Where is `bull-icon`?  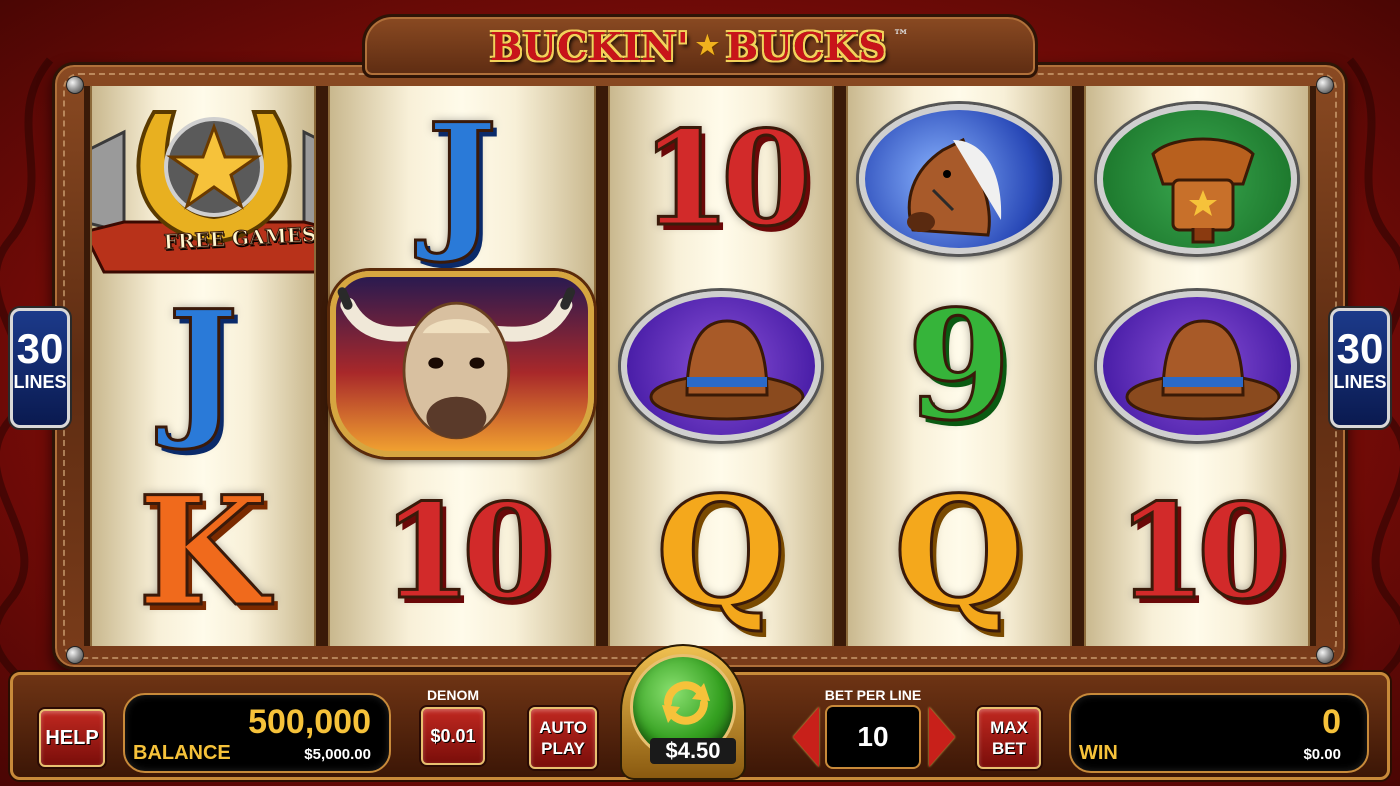
bull-icon is located at coordinates (462, 363).